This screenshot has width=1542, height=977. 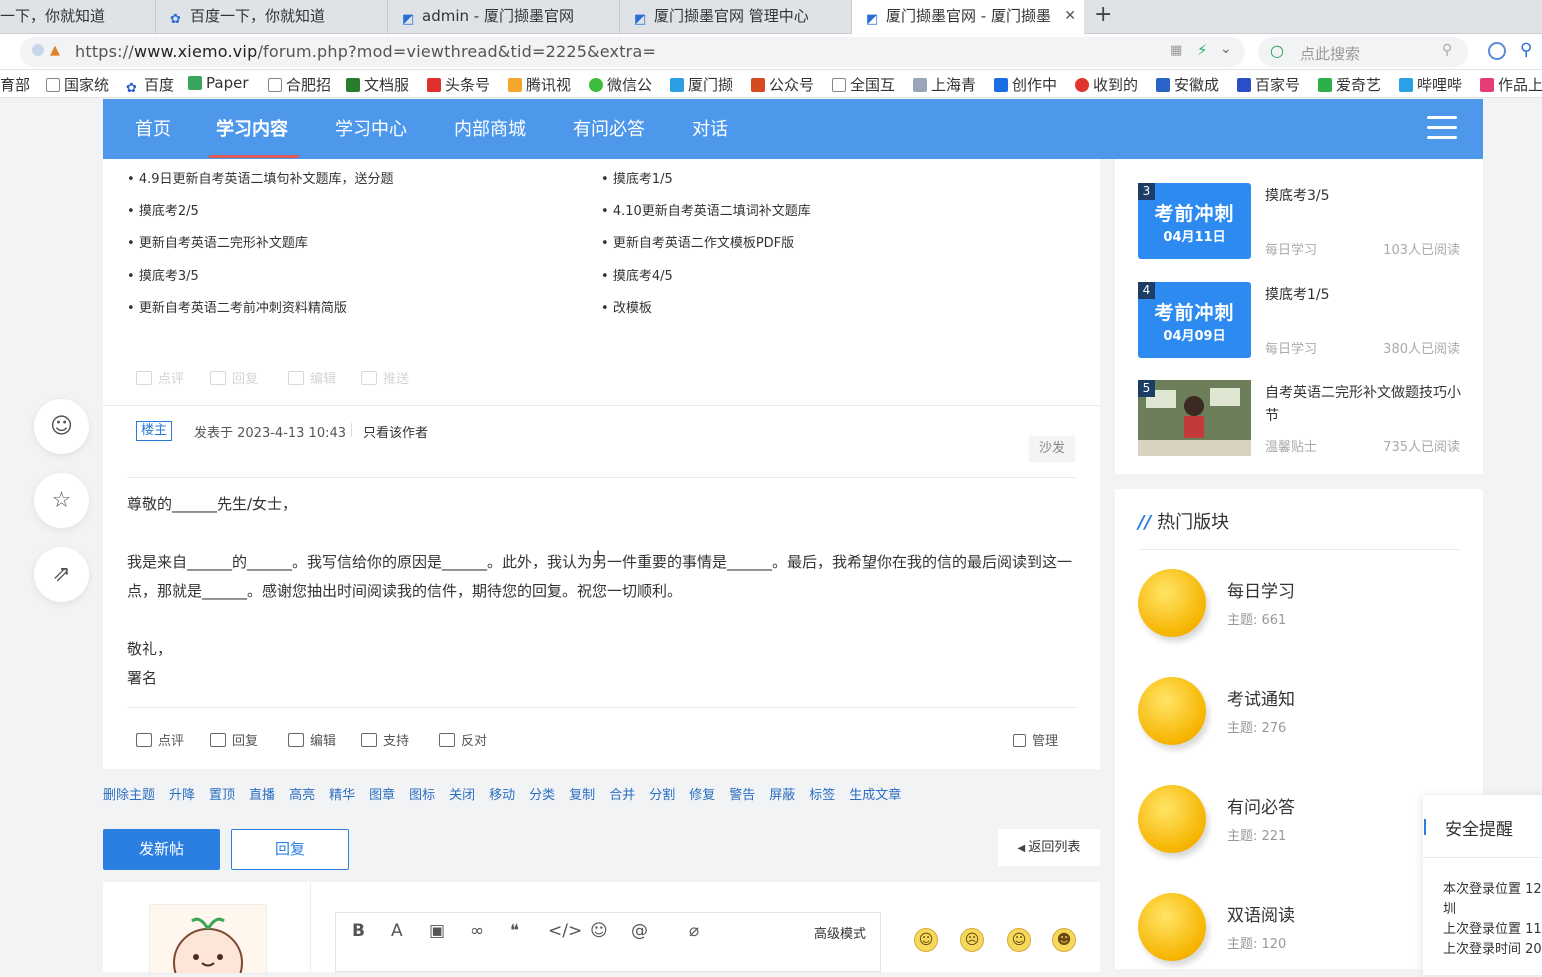 I want to click on new-post-button: 发新帖, so click(x=161, y=849).